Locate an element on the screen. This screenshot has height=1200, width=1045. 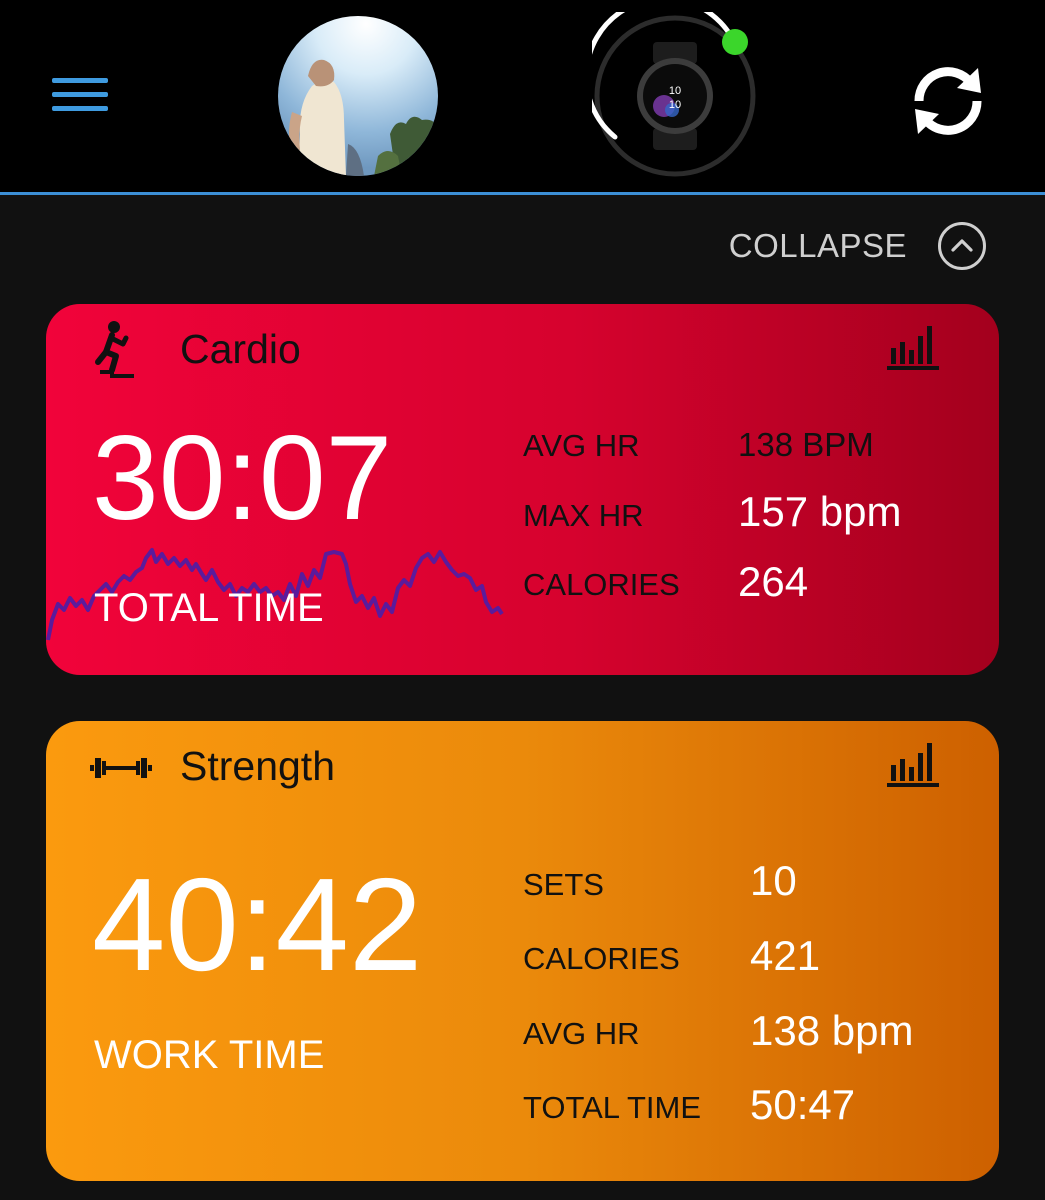
device-status: 10 10 is located at coordinates (675, 95).